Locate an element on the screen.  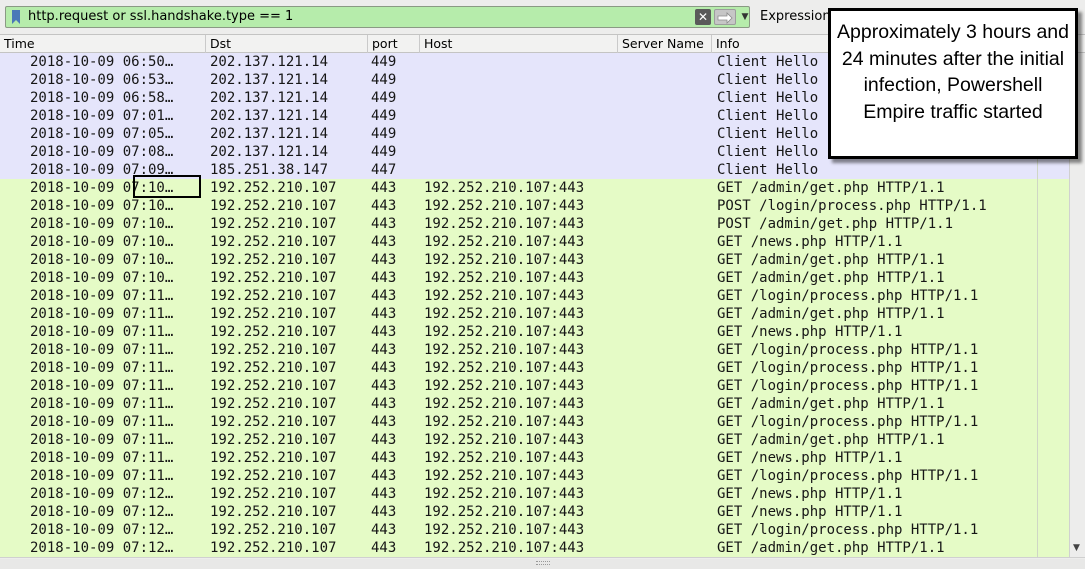
apply-filter-button is located at coordinates (725, 17).